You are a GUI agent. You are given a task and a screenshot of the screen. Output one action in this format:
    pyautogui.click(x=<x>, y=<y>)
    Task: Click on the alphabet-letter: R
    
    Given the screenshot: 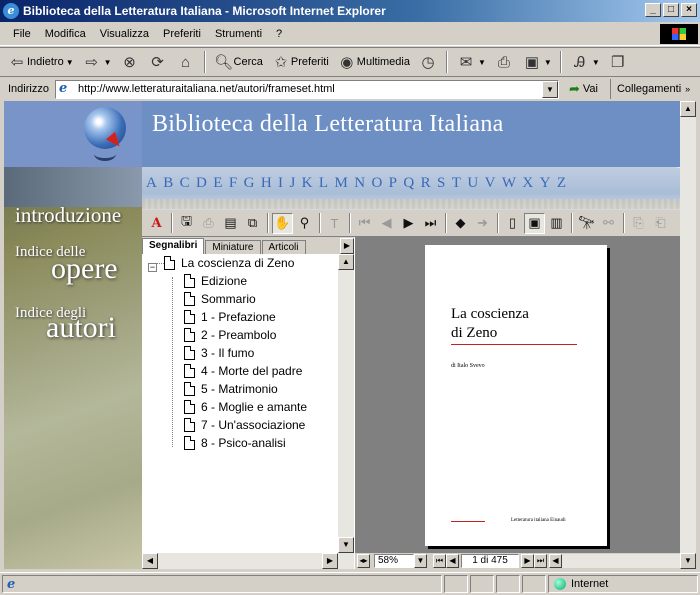 What is the action you would take?
    pyautogui.click(x=426, y=183)
    